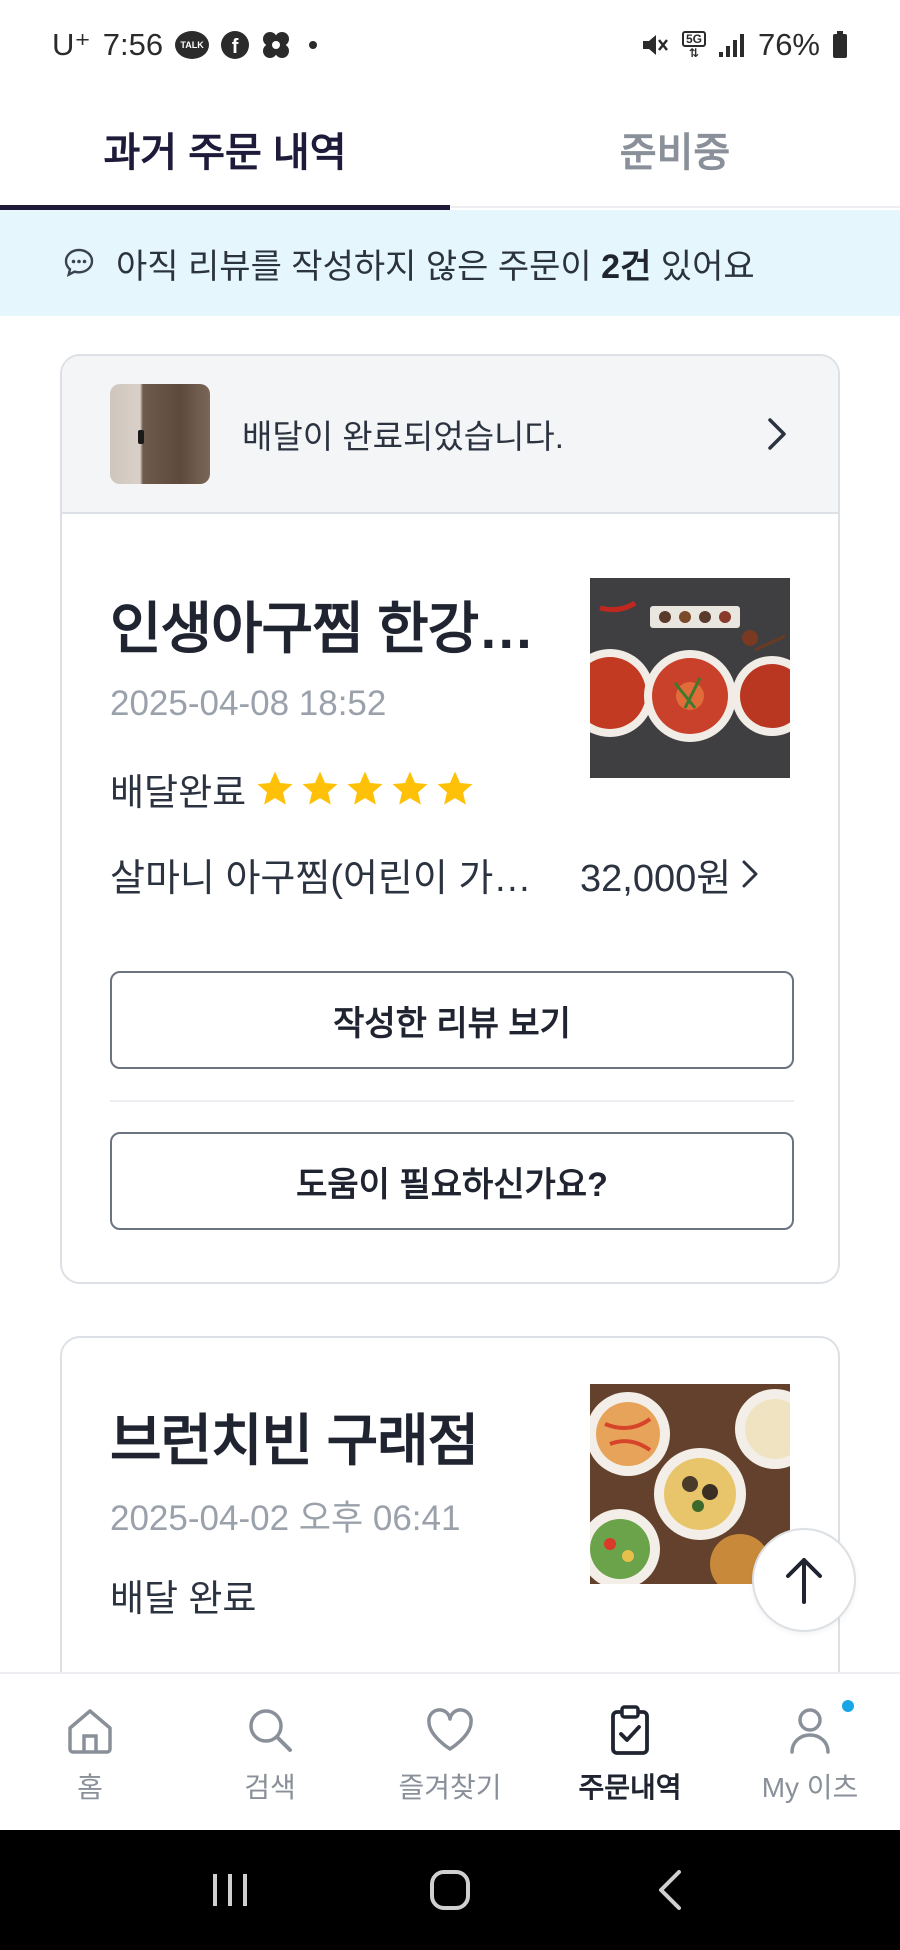 Image resolution: width=900 pixels, height=1950 pixels. What do you see at coordinates (359, 266) in the screenshot?
I see `review-banner-prefix: 아직 리뷰를 작성하지 않은 주문이` at bounding box center [359, 266].